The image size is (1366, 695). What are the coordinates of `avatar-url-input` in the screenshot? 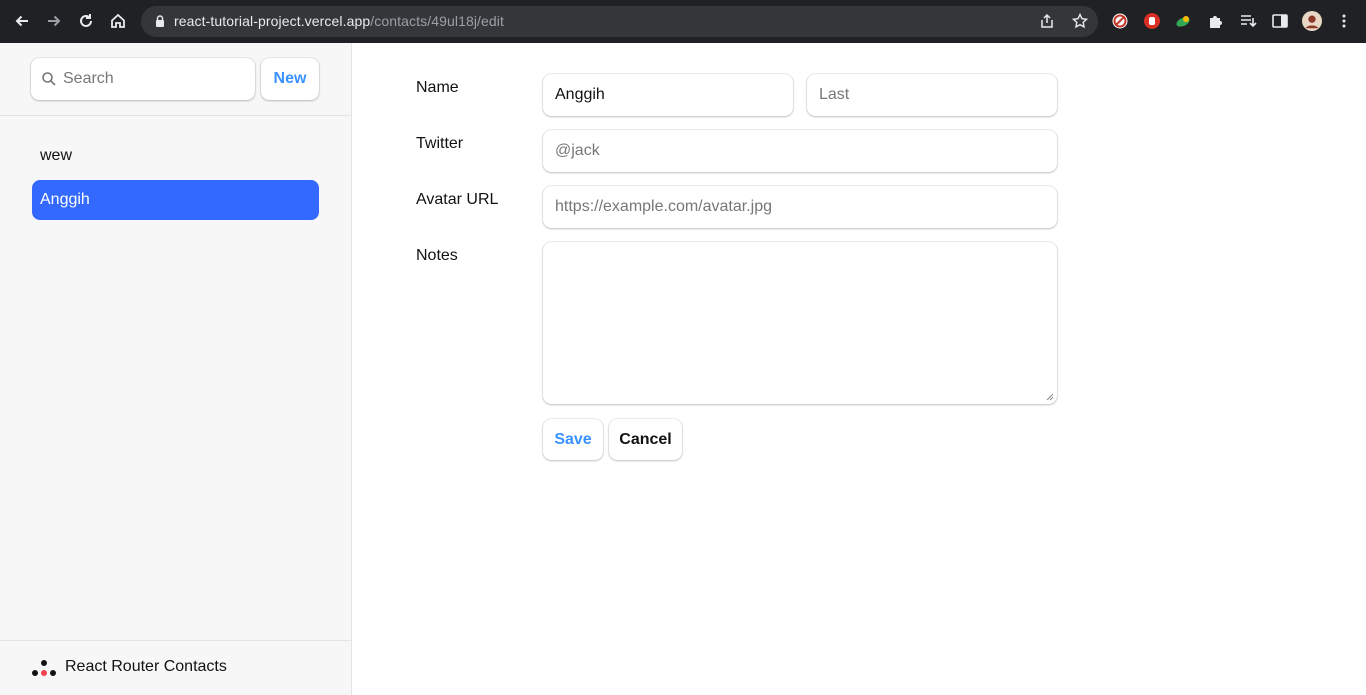 It's located at (800, 207).